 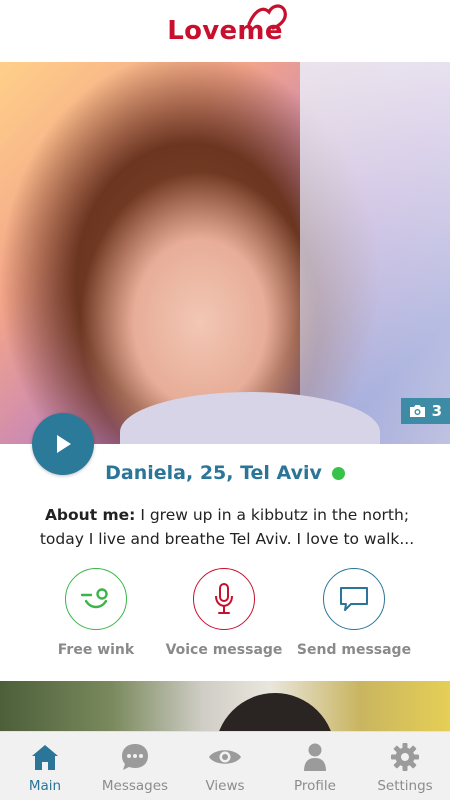 I want to click on about-label: About me:, so click(x=90, y=515).